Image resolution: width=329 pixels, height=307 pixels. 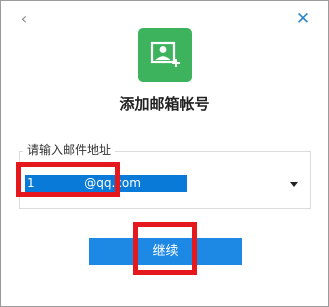 I want to click on add-mailbox-icon, so click(x=165, y=54).